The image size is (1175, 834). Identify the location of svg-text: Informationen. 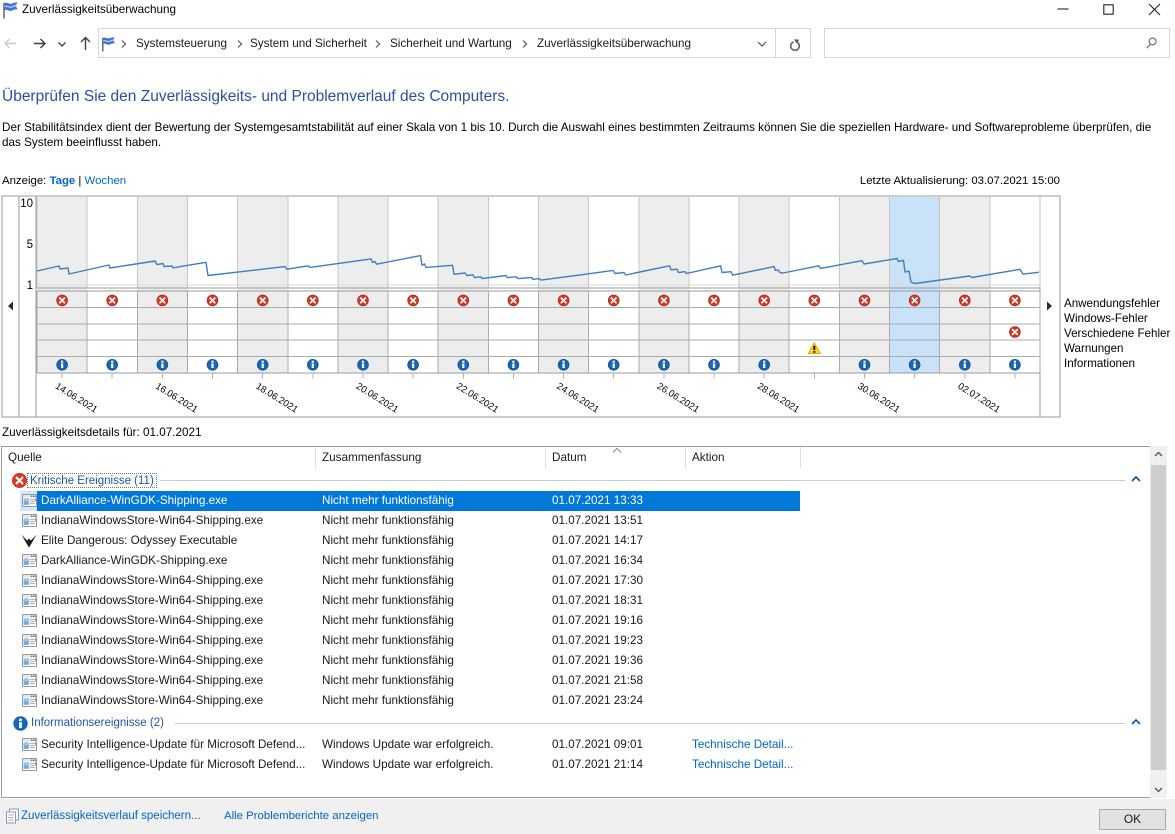
(1099, 363).